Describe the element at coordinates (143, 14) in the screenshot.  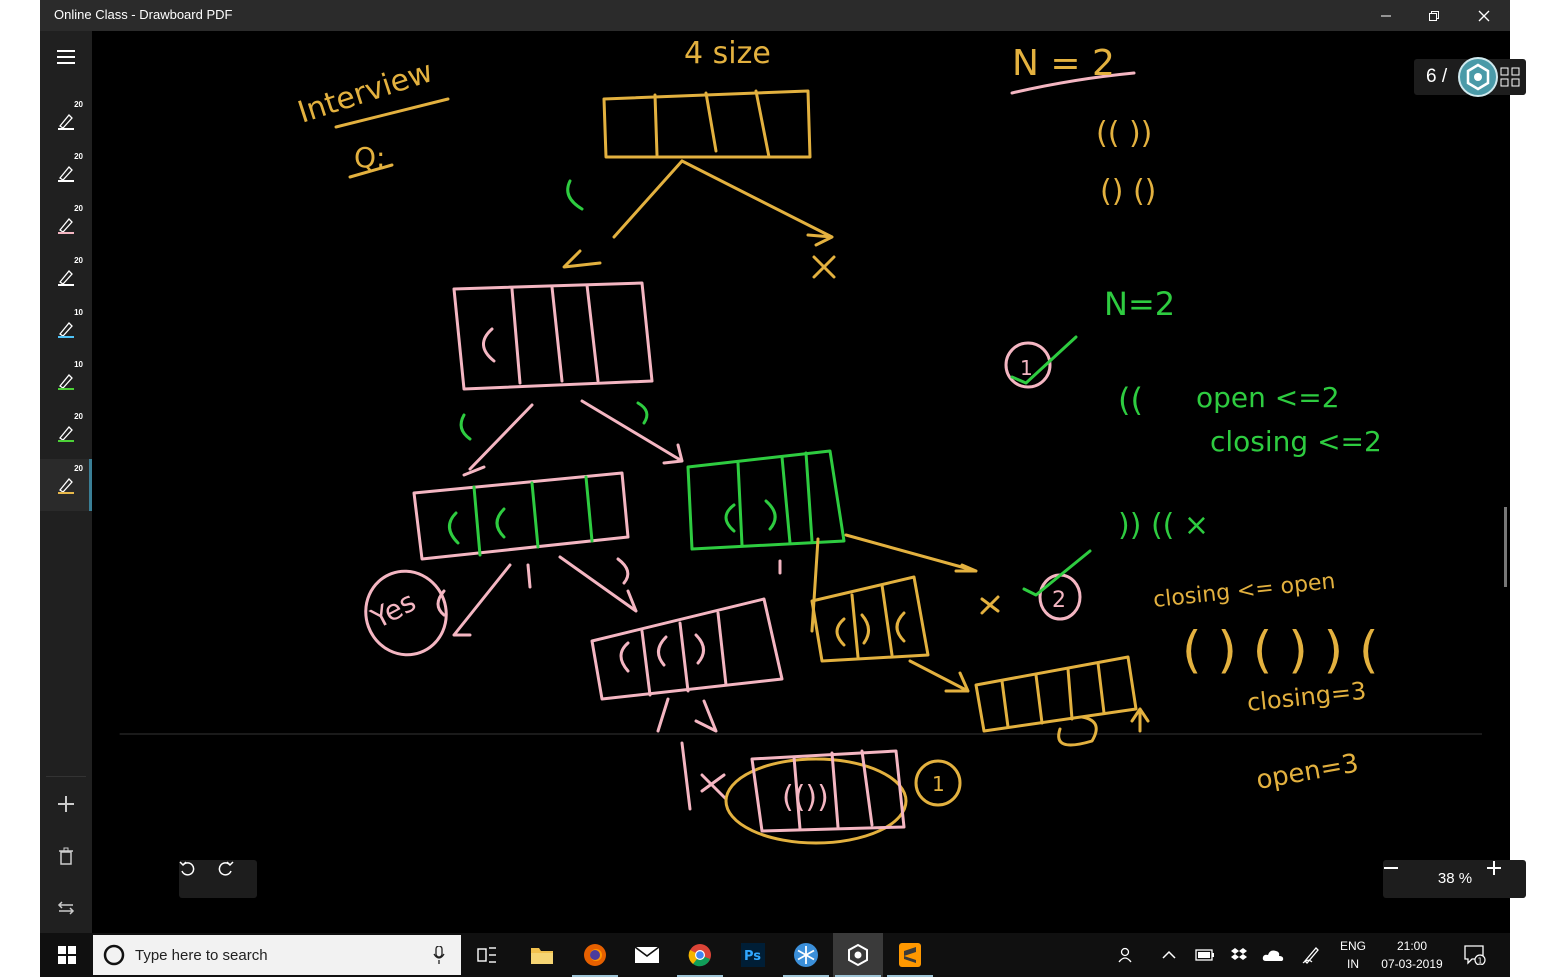
I see `window-title: Online Class - Drawboard PDF` at that location.